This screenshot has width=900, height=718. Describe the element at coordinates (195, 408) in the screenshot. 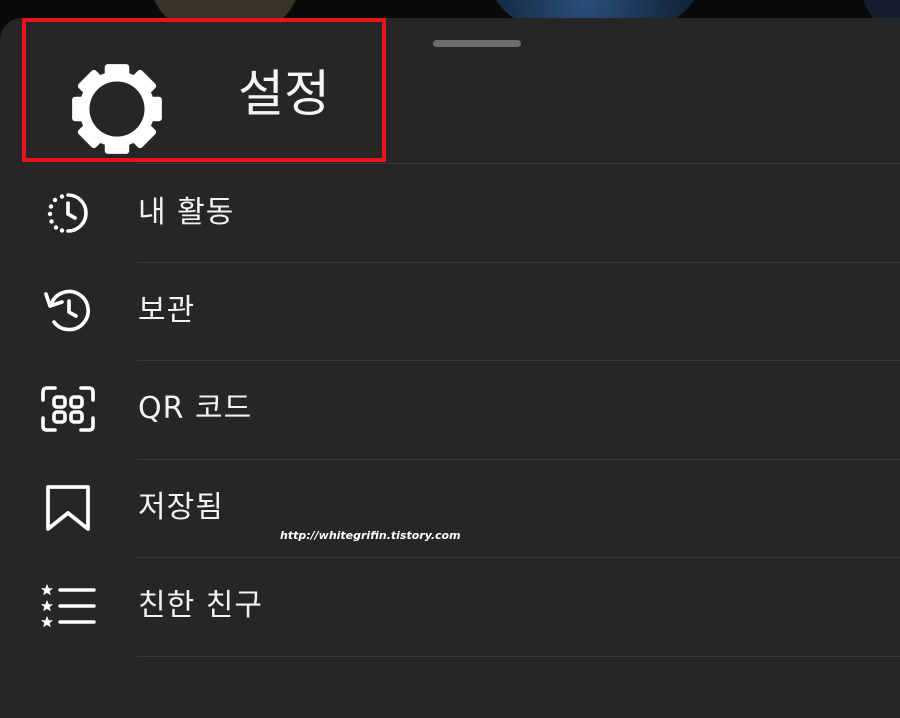

I see `menu-item-label: QR 코드` at that location.